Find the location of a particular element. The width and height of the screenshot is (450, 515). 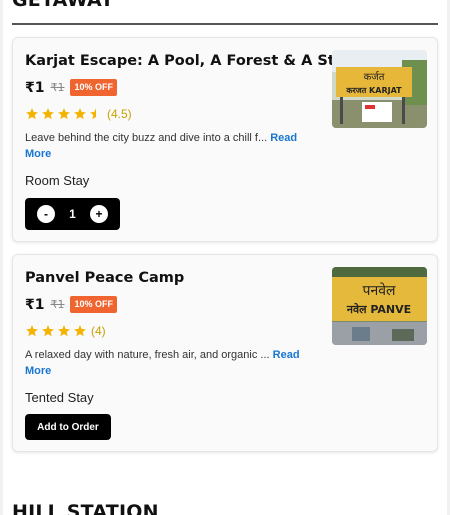

sign-text-line1: पनवेल is located at coordinates (380, 290).